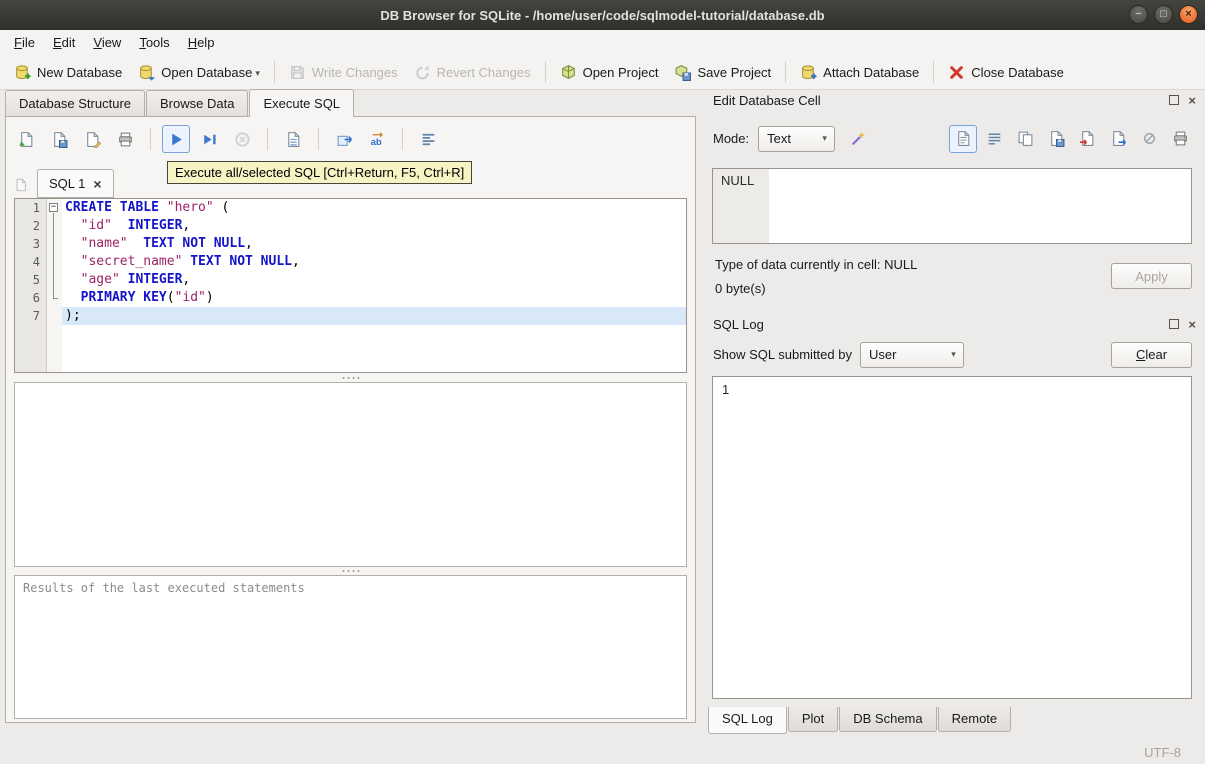  I want to click on results-placeholder: Results of the last executed statements, so click(164, 588).